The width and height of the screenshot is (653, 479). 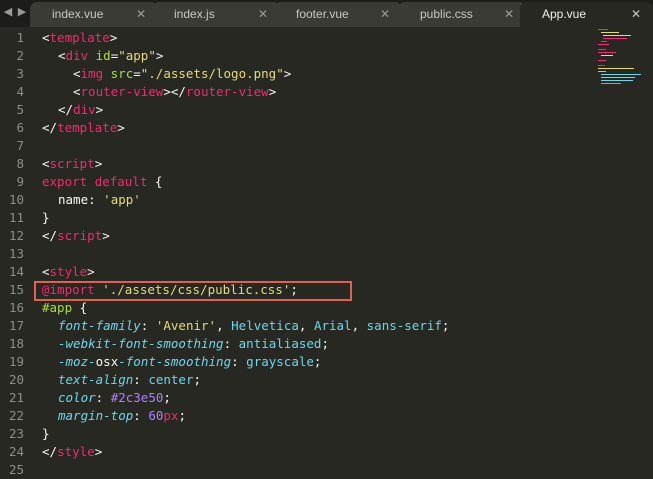 What do you see at coordinates (22, 12) in the screenshot?
I see `tab-scroll-right-icon: ▶` at bounding box center [22, 12].